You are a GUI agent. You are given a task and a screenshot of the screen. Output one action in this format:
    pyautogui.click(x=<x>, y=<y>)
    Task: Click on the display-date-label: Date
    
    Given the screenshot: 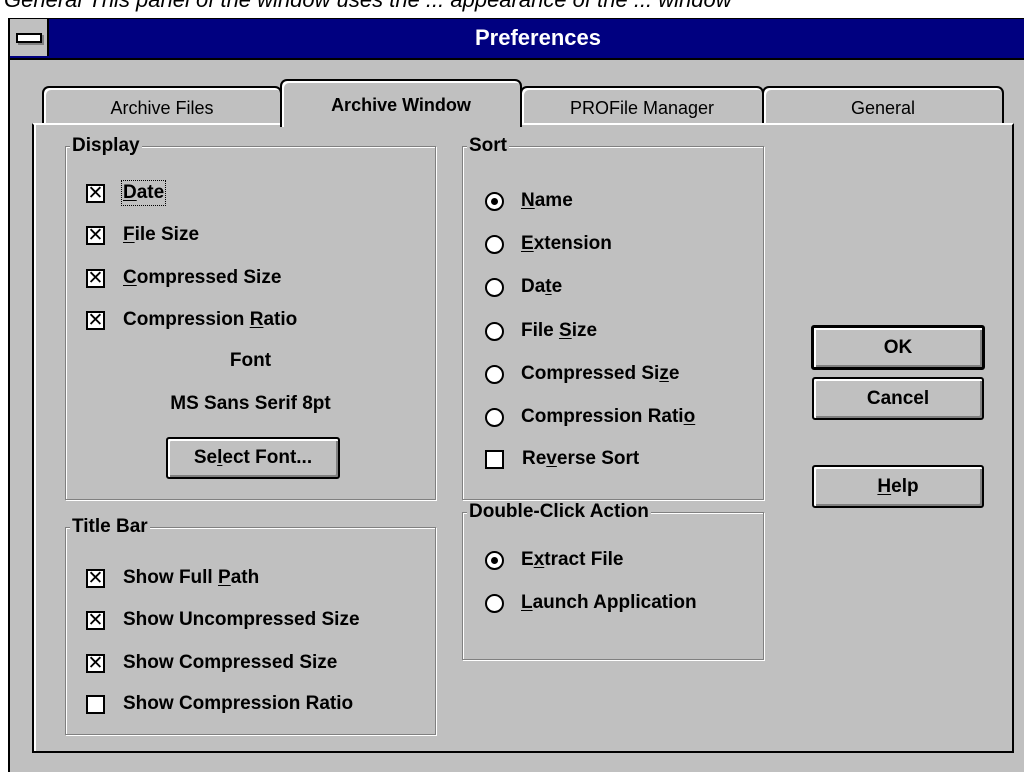 What is the action you would take?
    pyautogui.click(x=143, y=193)
    